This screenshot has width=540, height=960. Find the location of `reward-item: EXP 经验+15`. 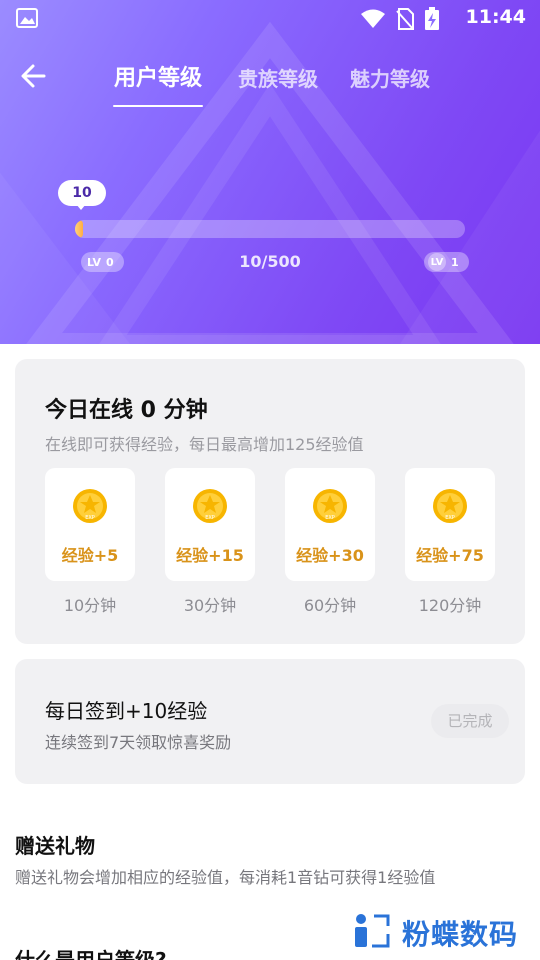

reward-item: EXP 经验+15 is located at coordinates (210, 524).